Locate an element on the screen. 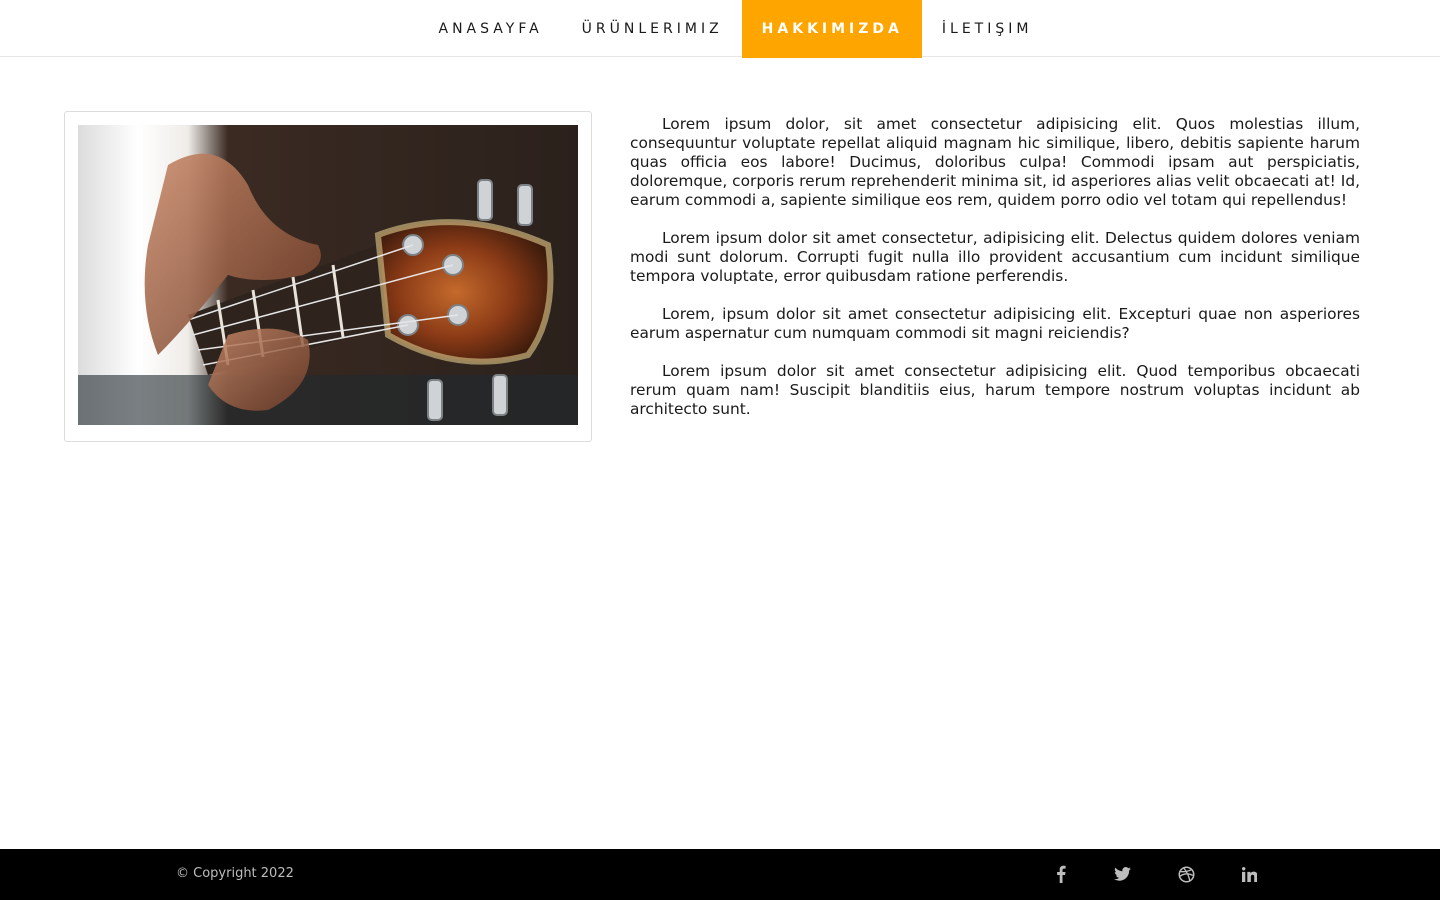  linkedin-icon is located at coordinates (1249, 874).